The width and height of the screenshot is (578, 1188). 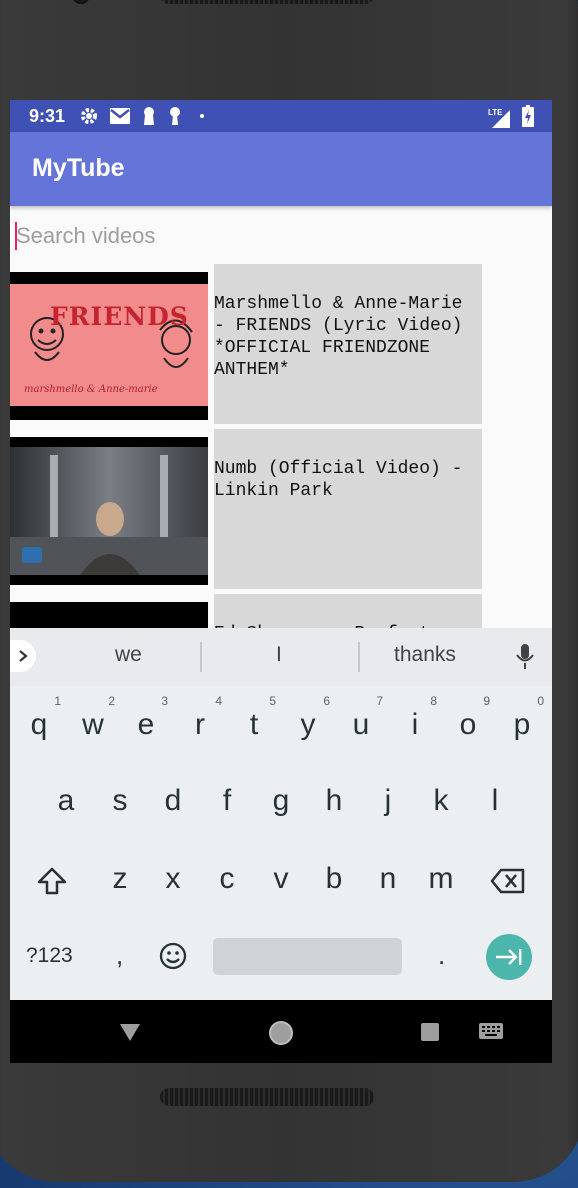 I want to click on video-thumbnail: FRIENDS marshmello & Anne-marie, so click(x=109, y=346).